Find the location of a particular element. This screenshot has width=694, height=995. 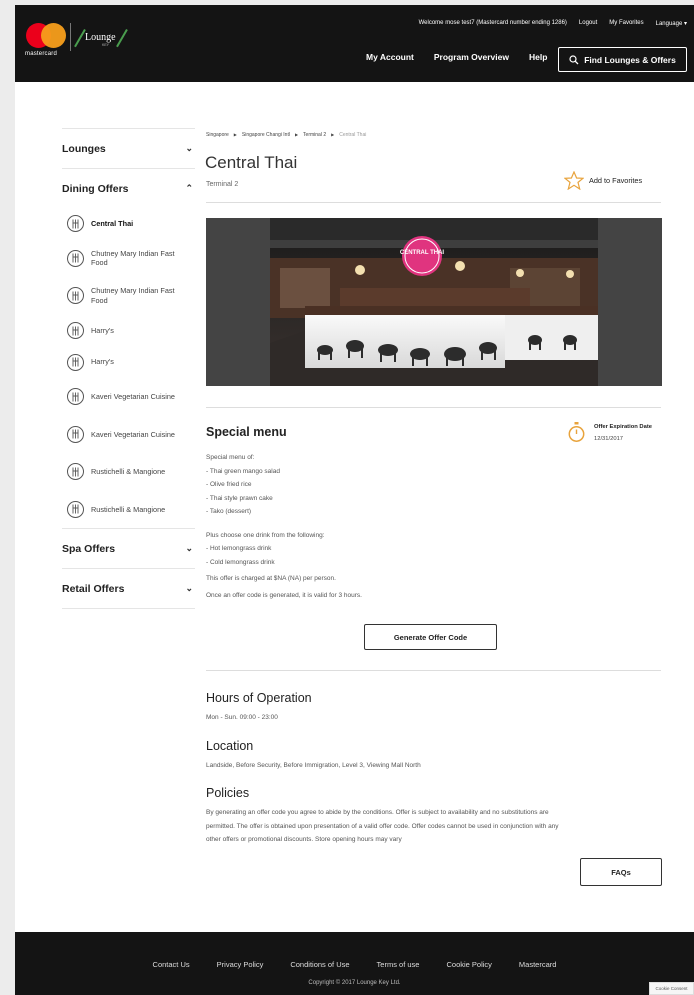

breadcrumb-item: Terminal 2 is located at coordinates (314, 135).